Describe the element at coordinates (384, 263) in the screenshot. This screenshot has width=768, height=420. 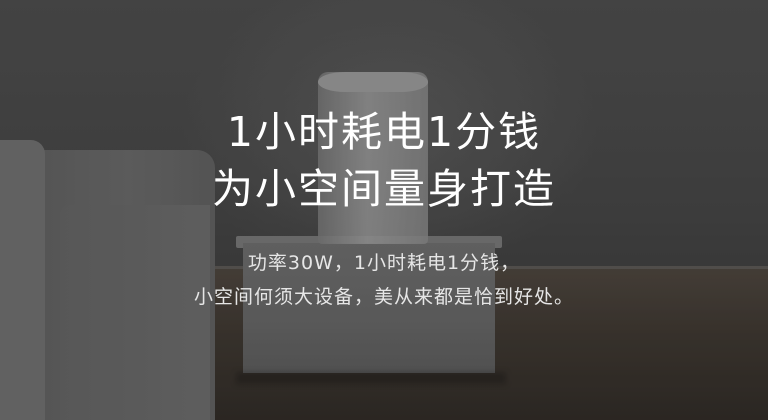
I see `subtext-line-1: 功率30W，1小时耗电1分钱，` at that location.